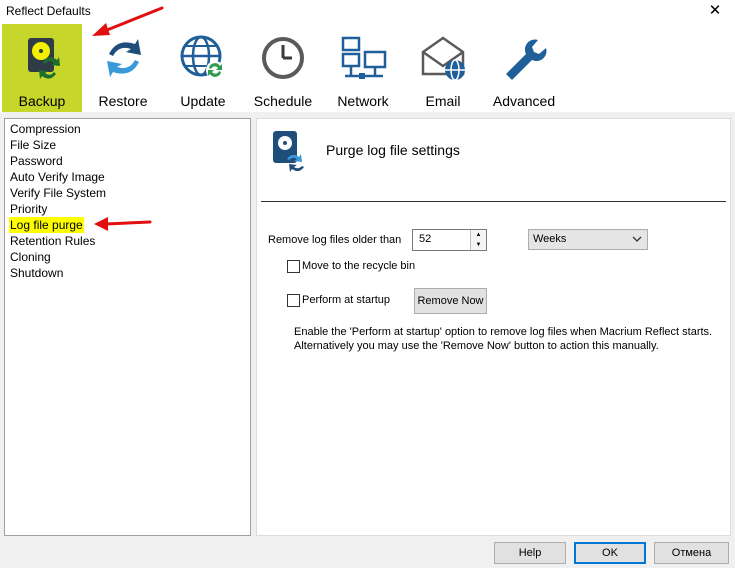 Image resolution: width=735 pixels, height=568 pixels. What do you see at coordinates (293, 266) in the screenshot?
I see `recycle-bin-checkbox` at bounding box center [293, 266].